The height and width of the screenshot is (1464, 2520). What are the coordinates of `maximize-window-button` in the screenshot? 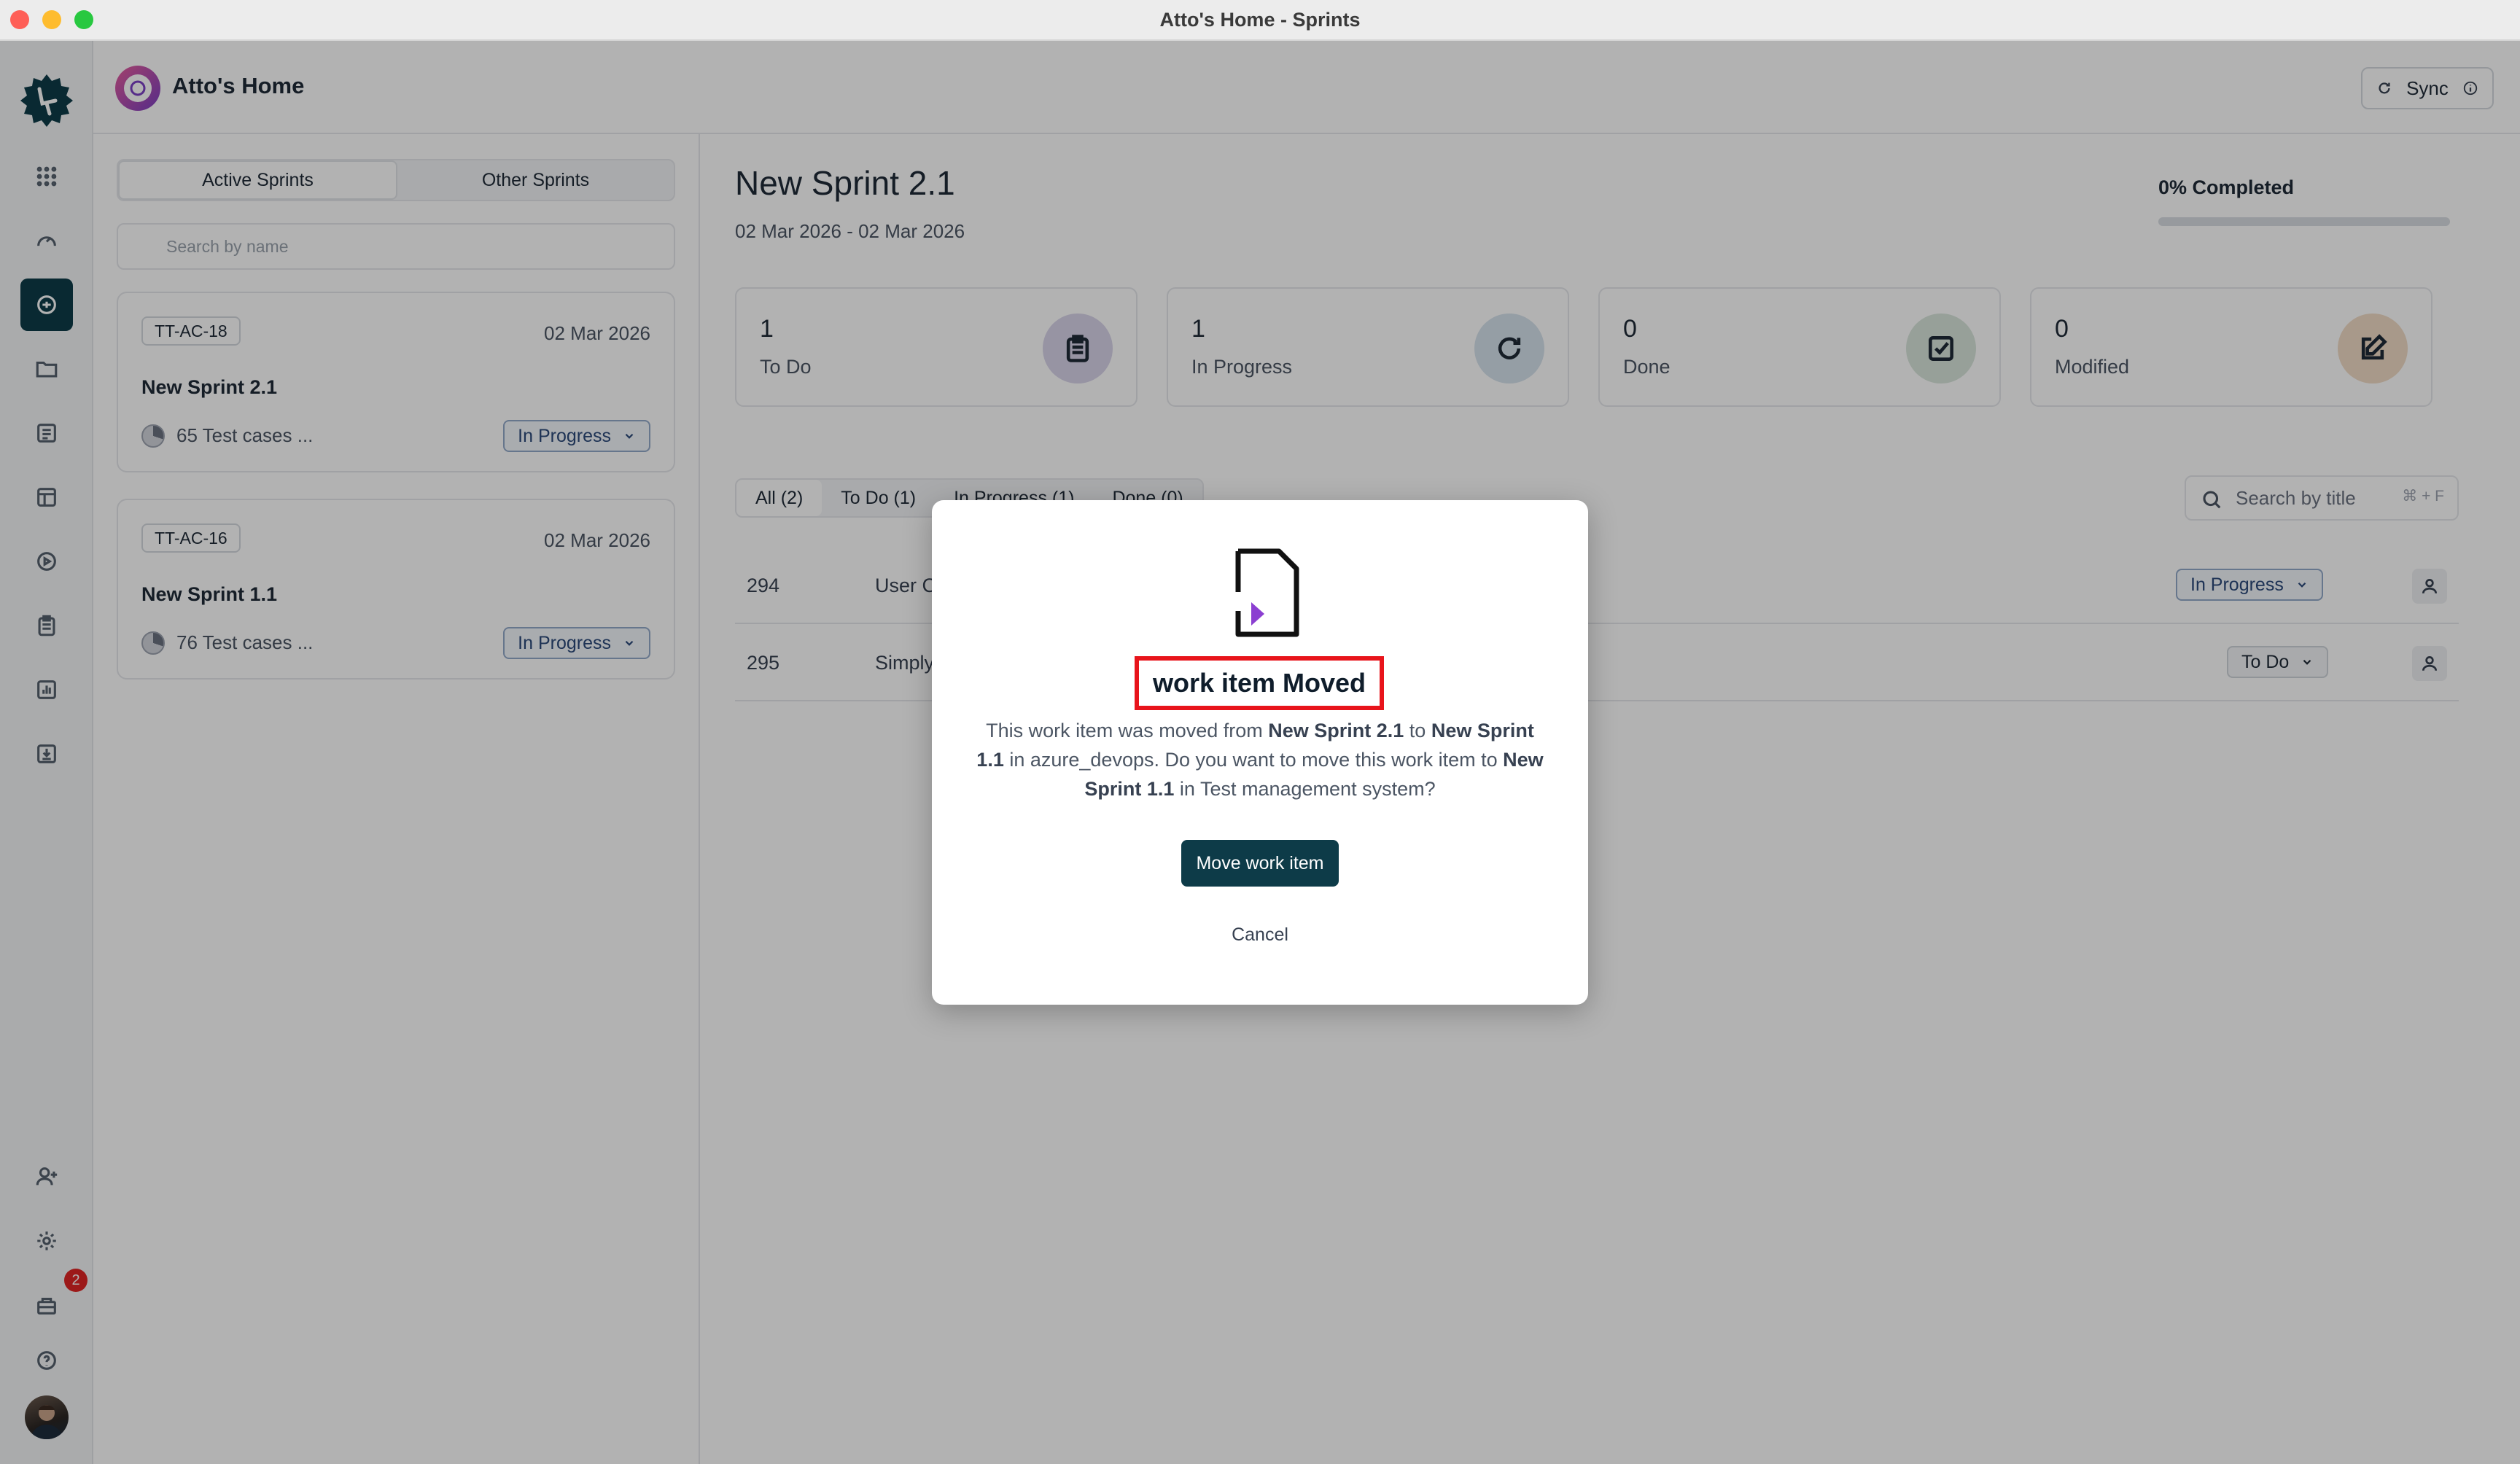 It's located at (83, 19).